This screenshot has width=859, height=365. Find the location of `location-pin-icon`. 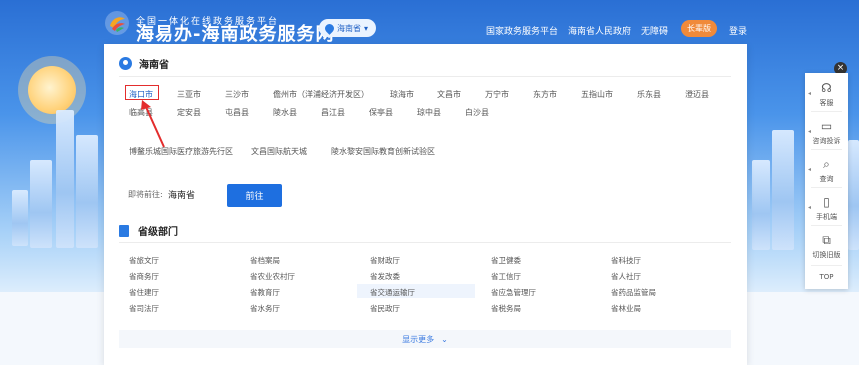

location-pin-icon is located at coordinates (329, 28).